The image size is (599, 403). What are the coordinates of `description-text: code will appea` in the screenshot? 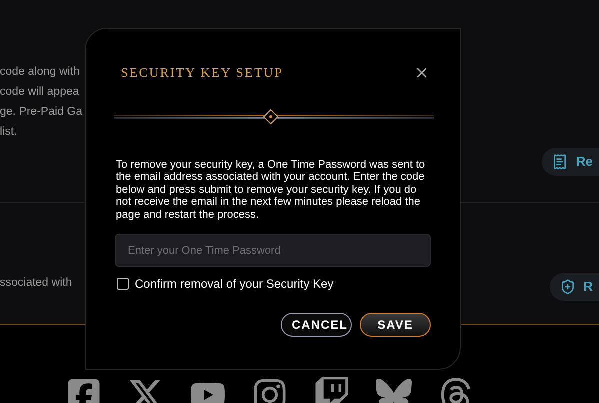 It's located at (40, 92).